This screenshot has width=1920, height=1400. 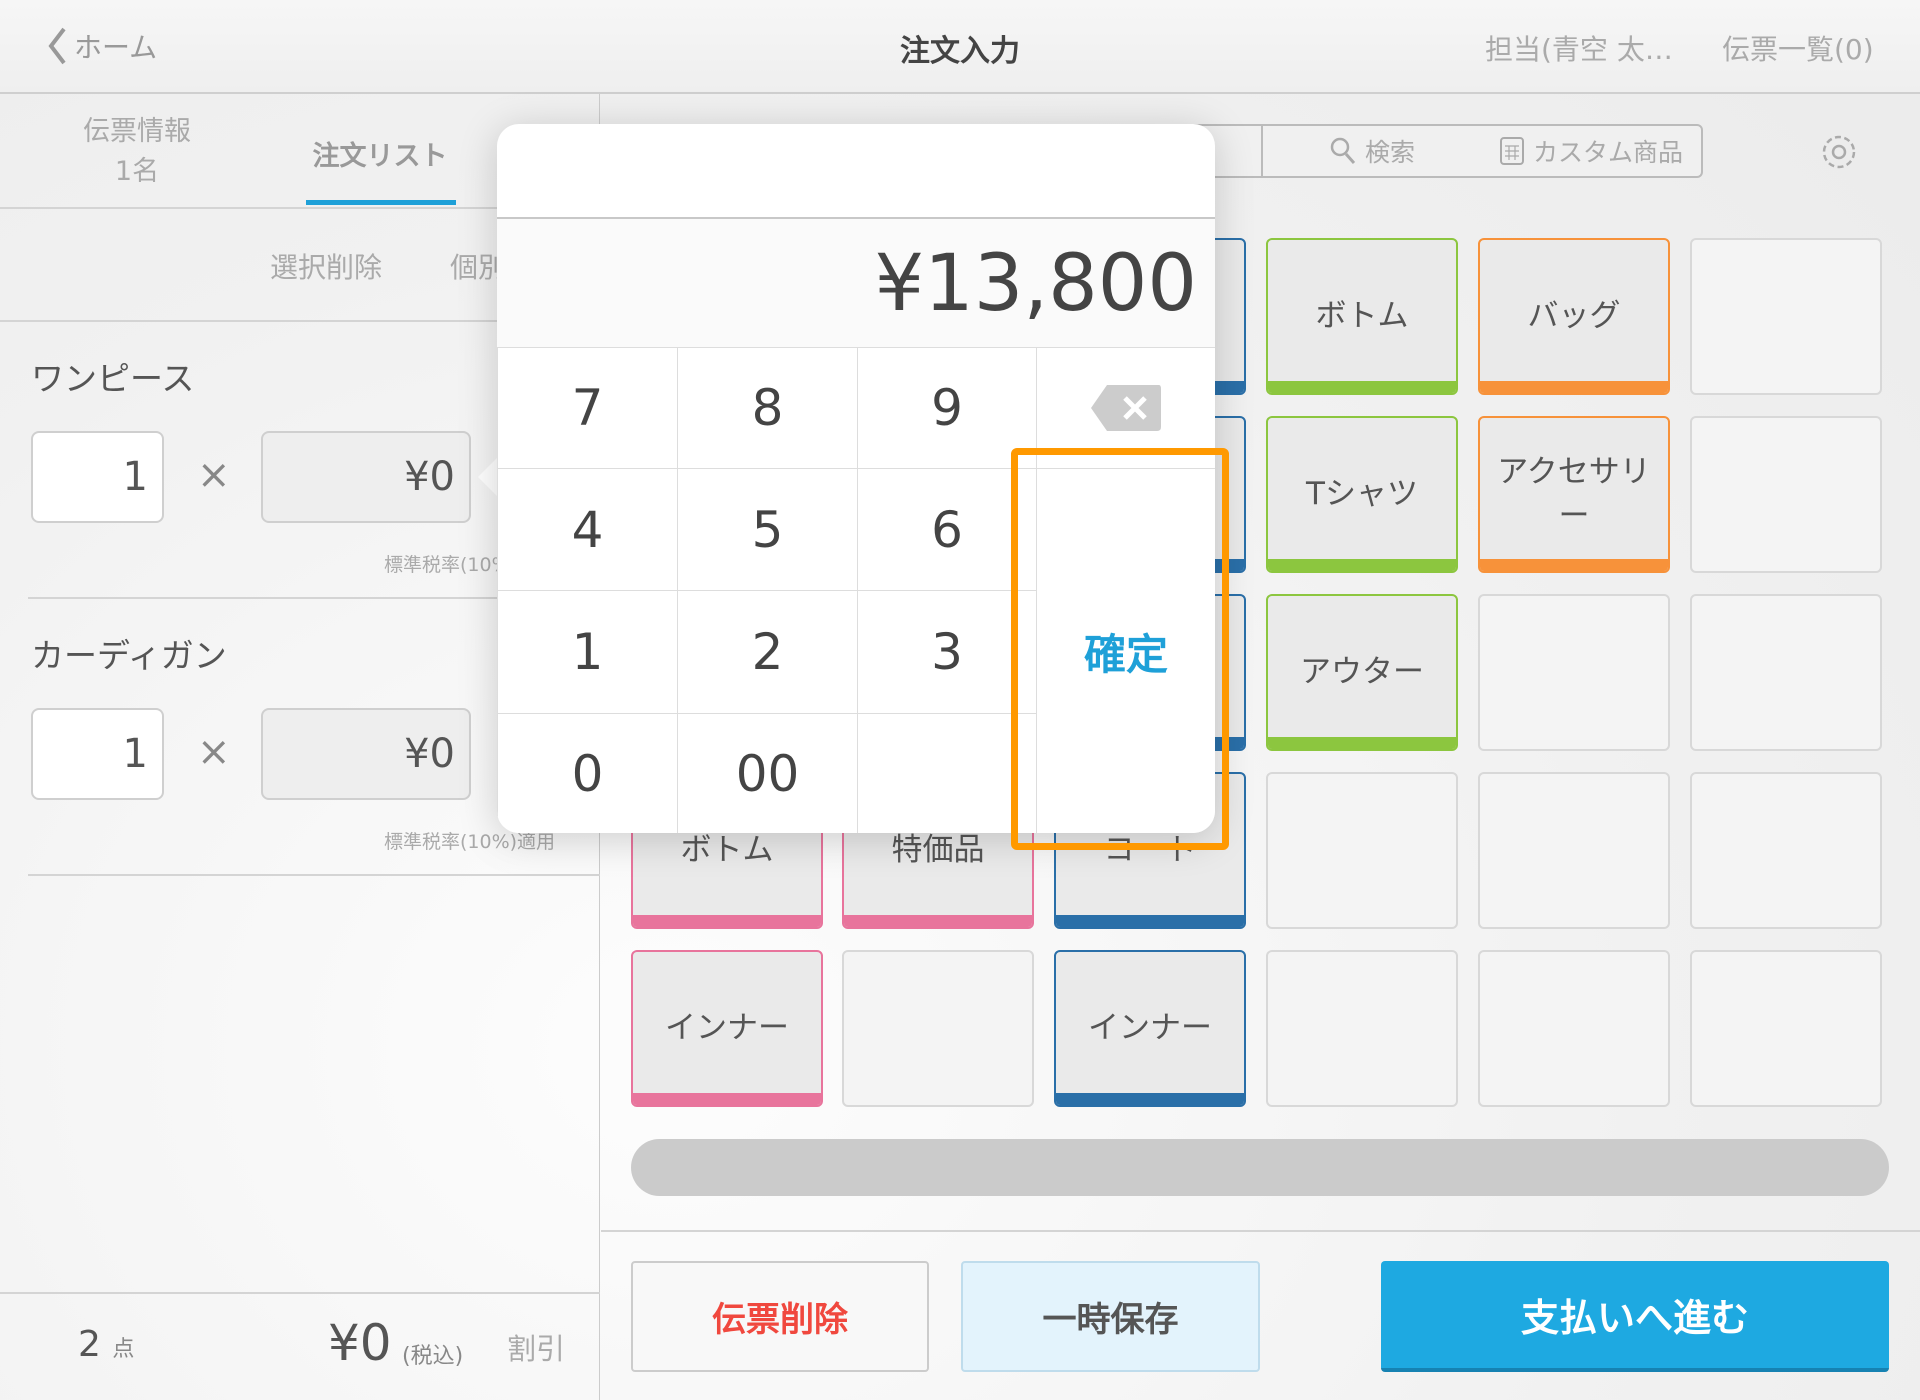 I want to click on delete-slip-button: 伝票削除, so click(x=780, y=1316).